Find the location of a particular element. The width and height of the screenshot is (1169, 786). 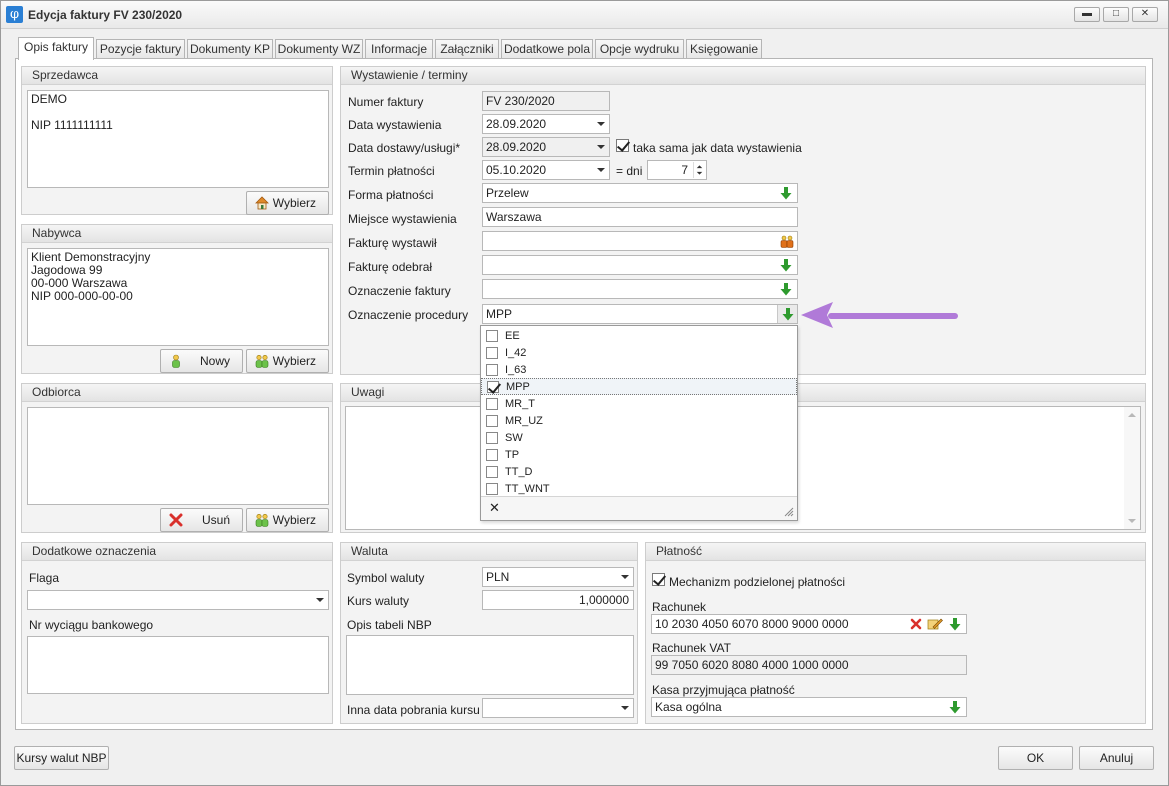

same-as-issue-checkbox is located at coordinates (622, 145).